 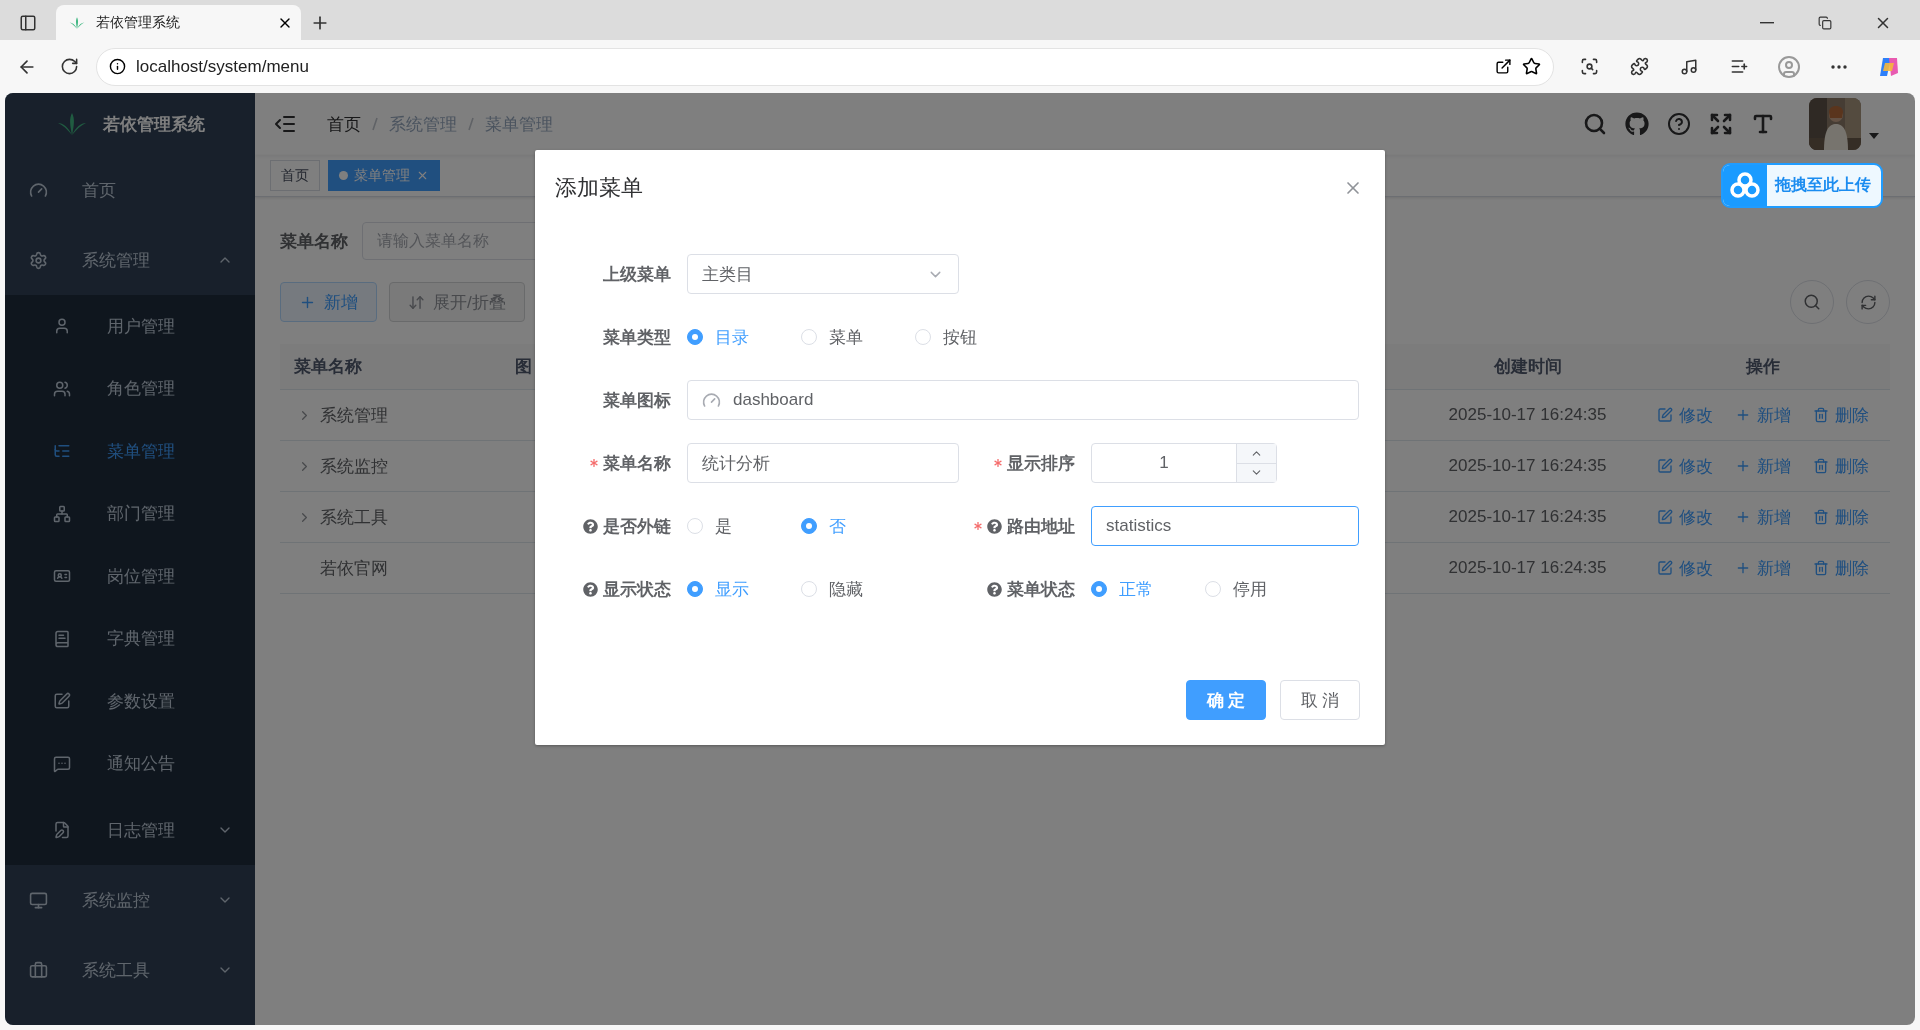 I want to click on field-label: 显示排序, so click(x=1041, y=463).